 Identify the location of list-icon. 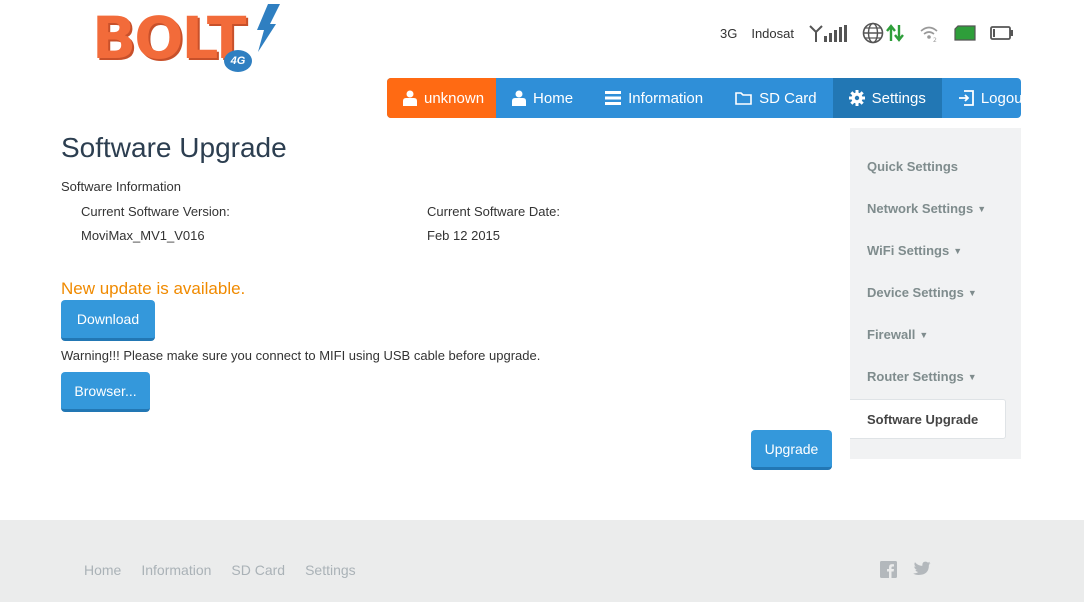
(613, 98).